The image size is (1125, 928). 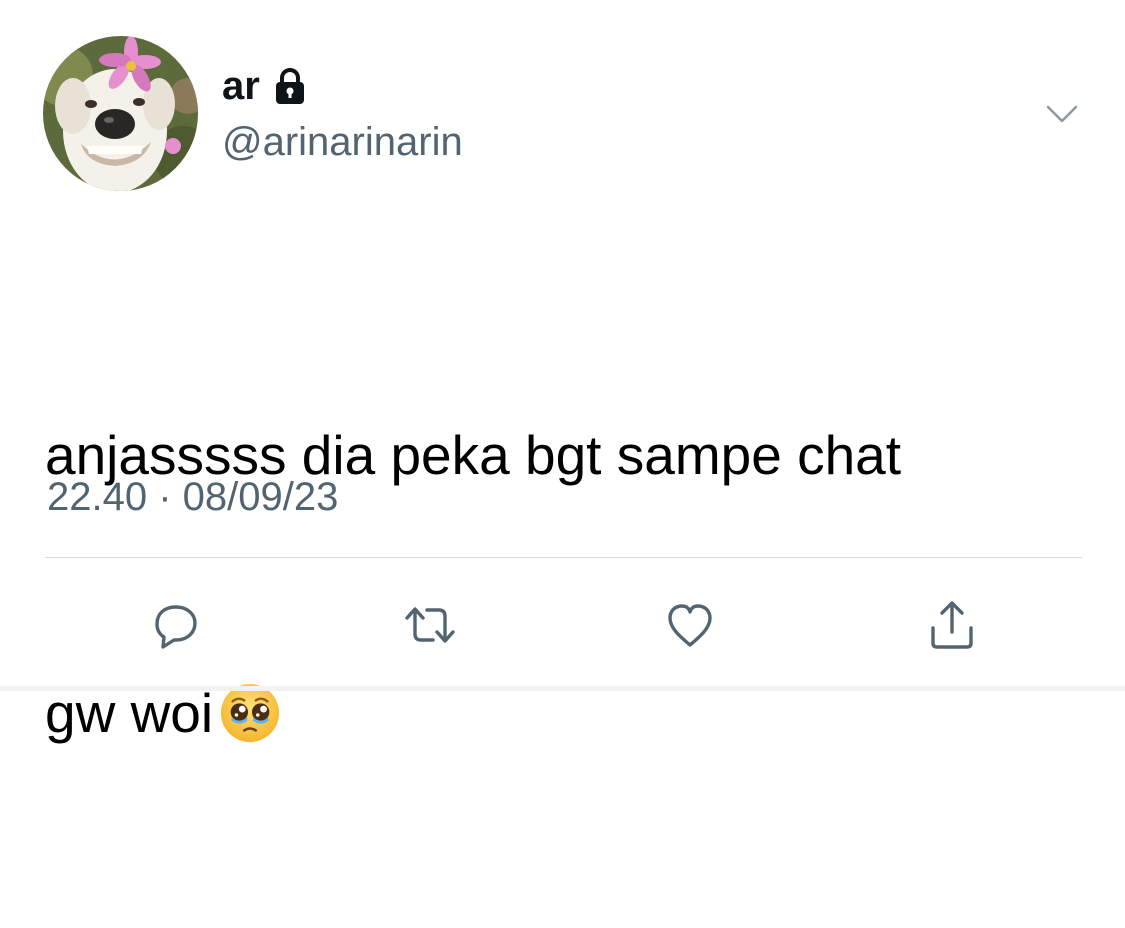 I want to click on share-button, so click(x=952, y=625).